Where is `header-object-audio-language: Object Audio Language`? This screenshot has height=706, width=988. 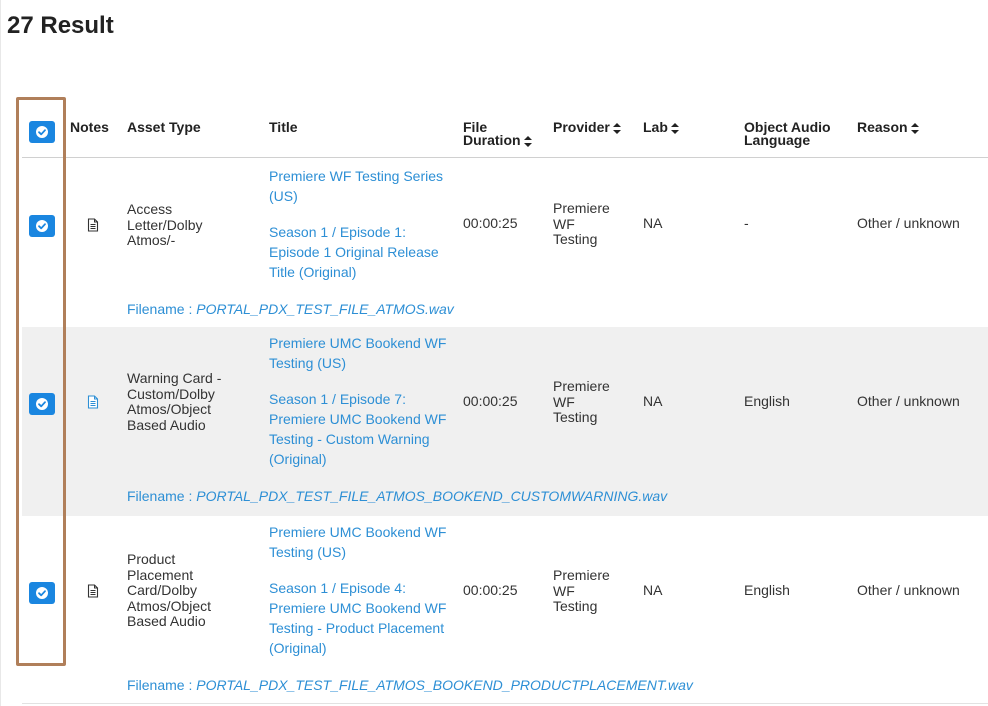
header-object-audio-language: Object Audio Language is located at coordinates (787, 134).